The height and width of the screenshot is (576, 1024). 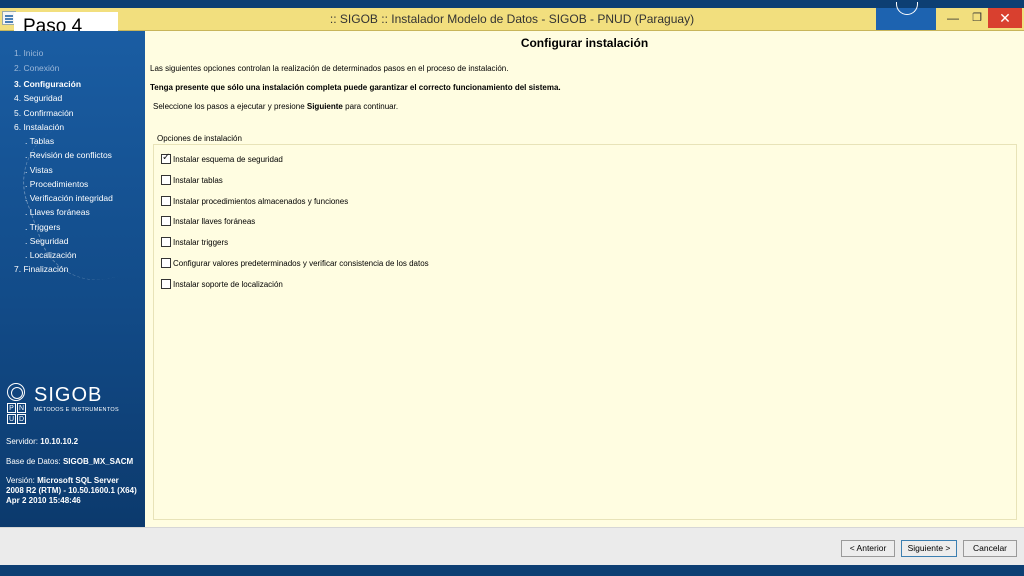 What do you see at coordinates (37, 68) in the screenshot?
I see `sidebar-step-conexion: 2. Conexión` at bounding box center [37, 68].